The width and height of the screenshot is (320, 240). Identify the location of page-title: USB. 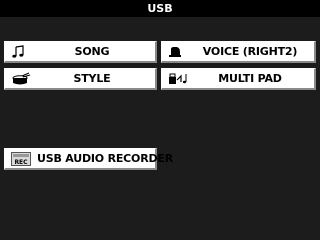
(160, 8).